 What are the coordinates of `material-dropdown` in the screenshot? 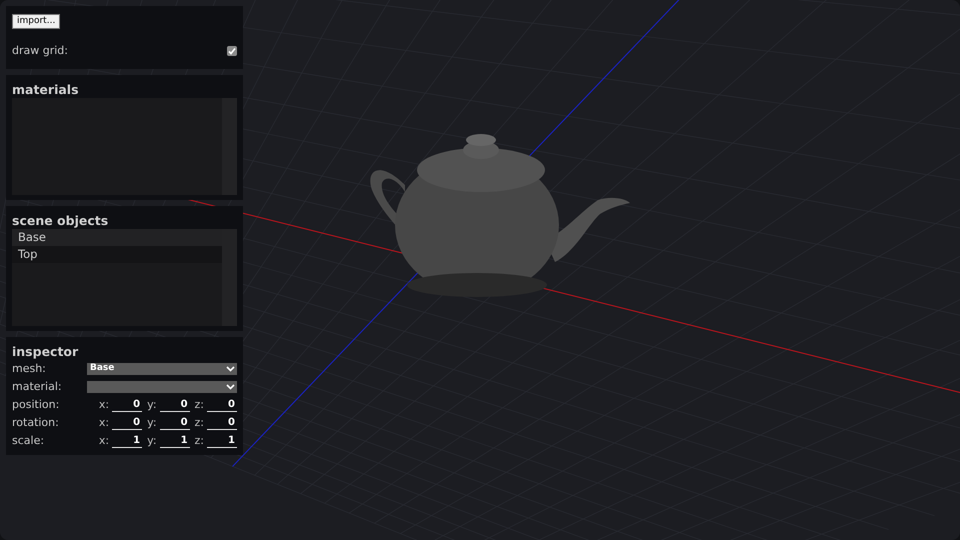 It's located at (162, 387).